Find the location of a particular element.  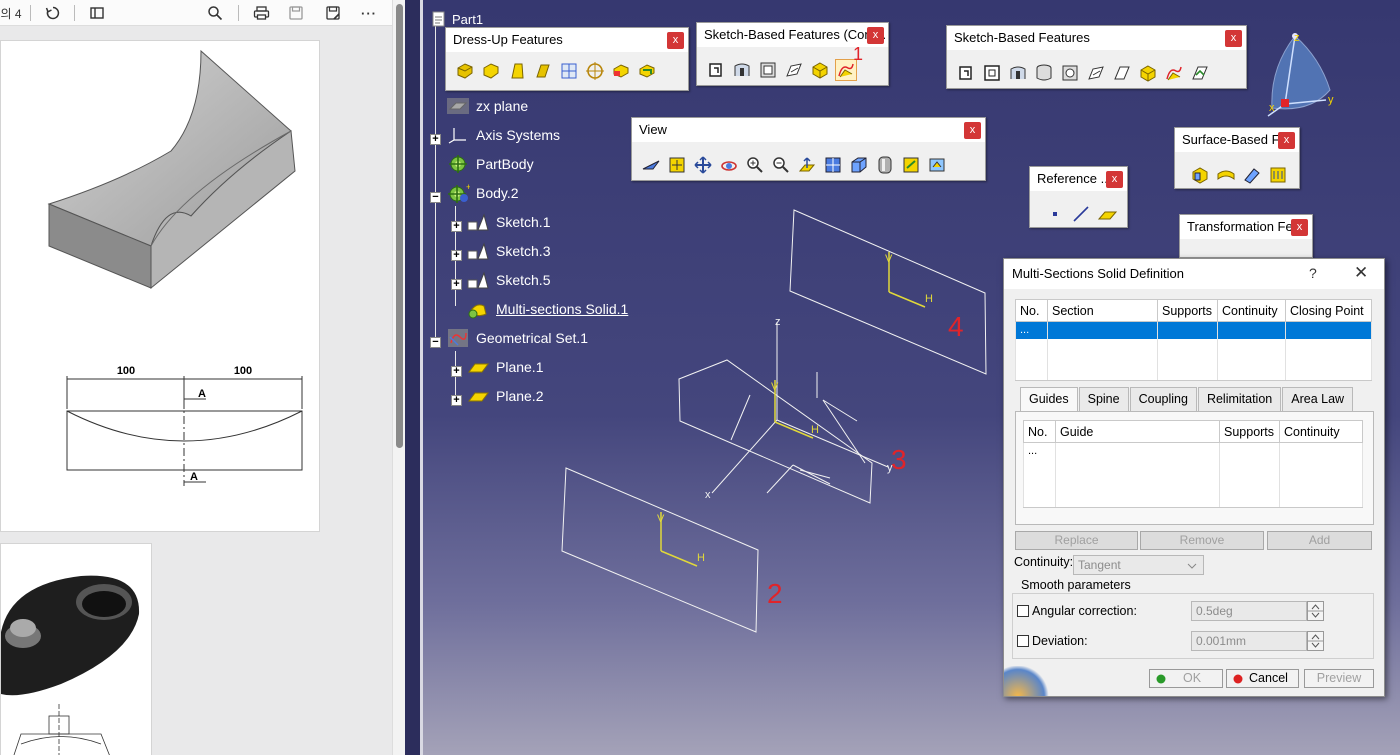

column-header: No. is located at coordinates (1039, 431).